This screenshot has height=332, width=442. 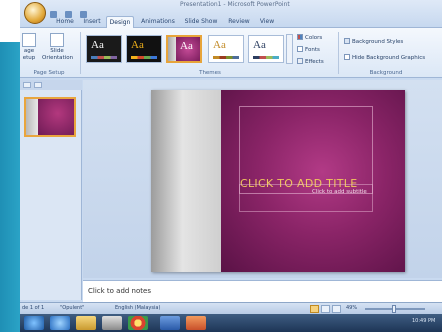 I want to click on slide-orientation-button: Slide Orientation, so click(x=58, y=47).